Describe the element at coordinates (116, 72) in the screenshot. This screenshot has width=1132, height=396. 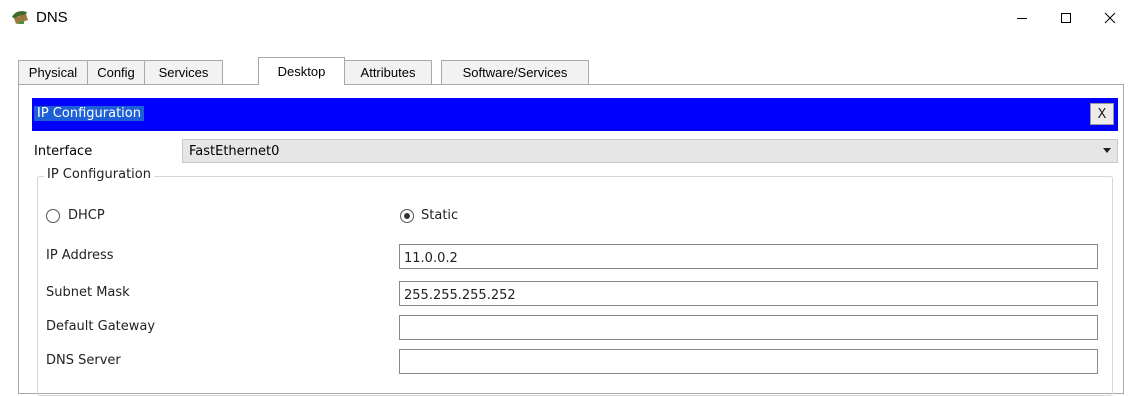
I see `tab-config: Config` at that location.